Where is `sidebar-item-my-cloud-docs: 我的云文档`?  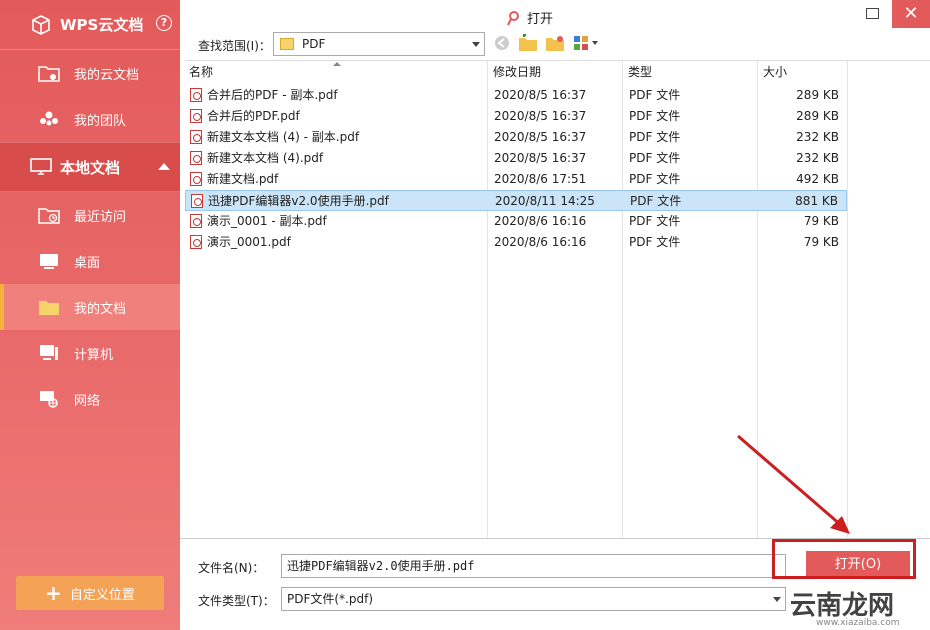 sidebar-item-my-cloud-docs: 我的云文档 is located at coordinates (90, 73).